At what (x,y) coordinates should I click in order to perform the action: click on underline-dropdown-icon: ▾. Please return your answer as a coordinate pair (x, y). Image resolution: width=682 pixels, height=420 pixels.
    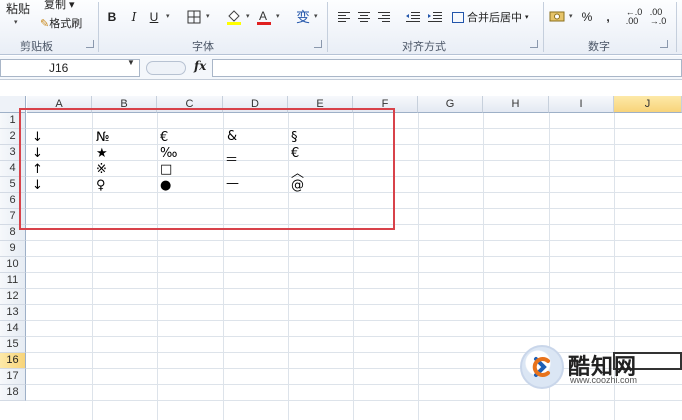
    Looking at the image, I should click on (168, 16).